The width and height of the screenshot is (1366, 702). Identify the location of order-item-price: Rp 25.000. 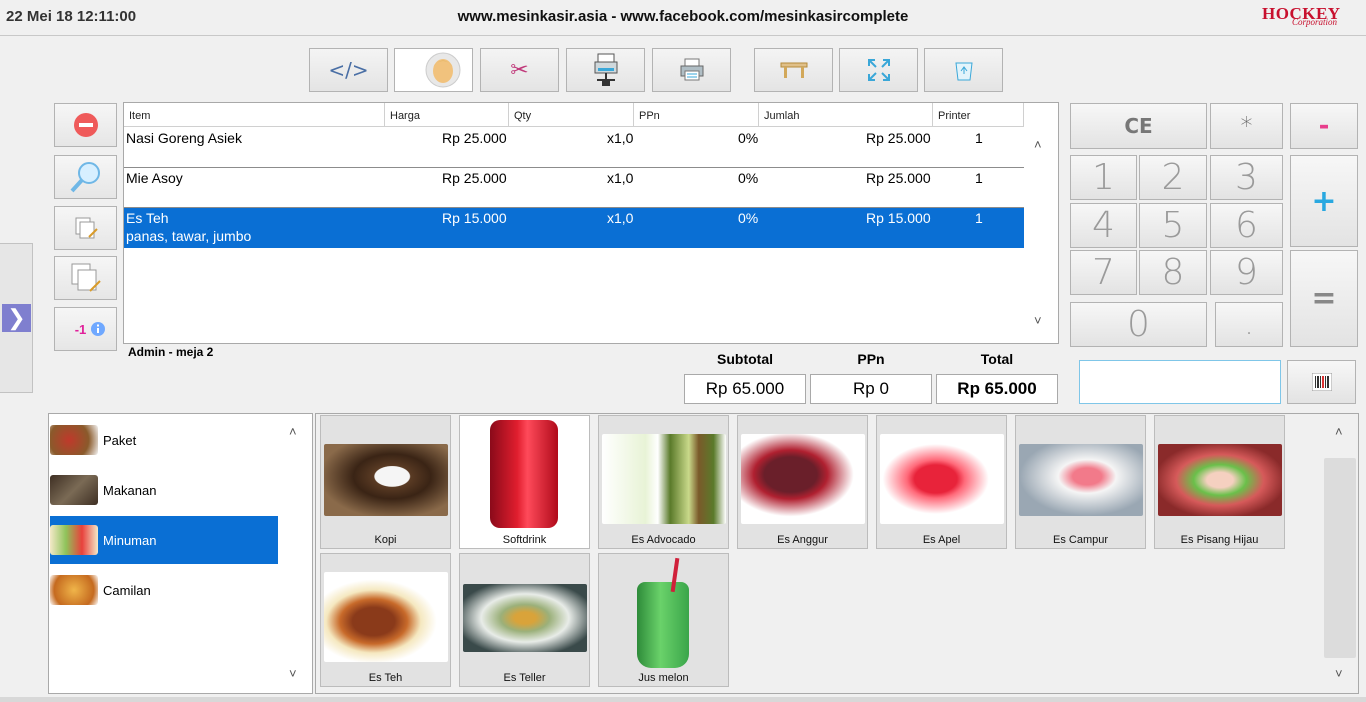
(474, 138).